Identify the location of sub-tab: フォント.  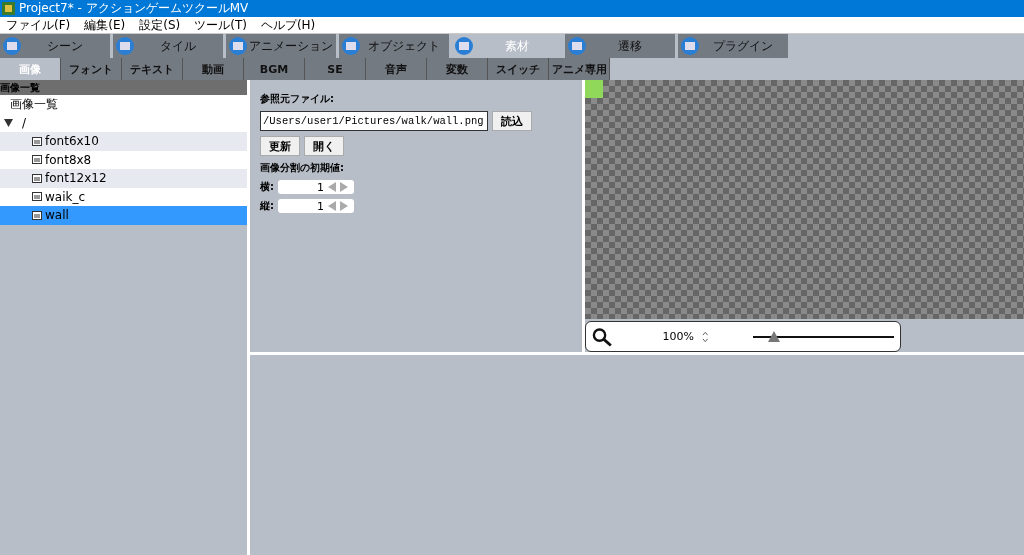
(91, 69).